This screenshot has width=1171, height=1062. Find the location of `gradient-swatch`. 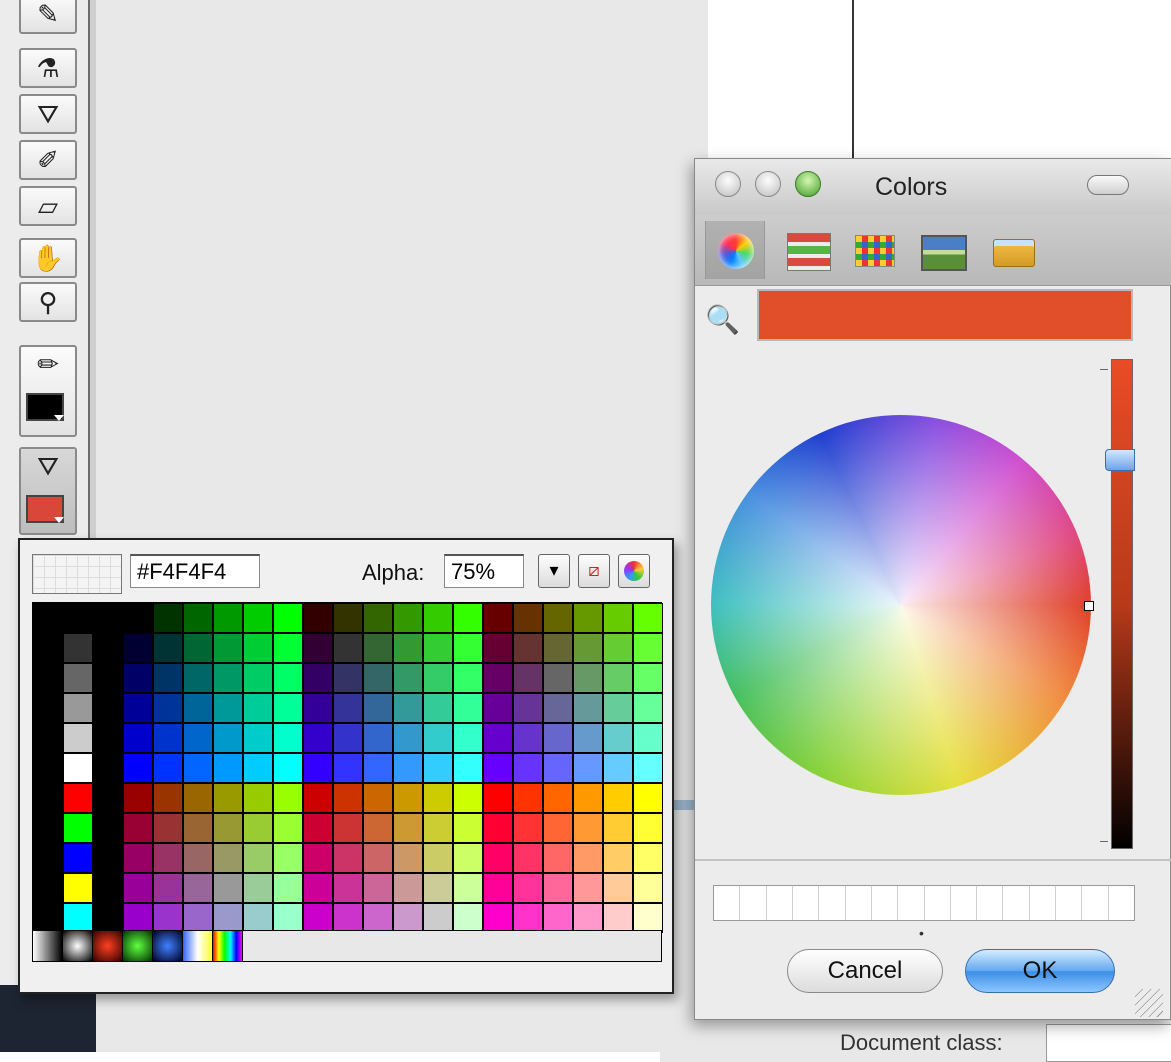

gradient-swatch is located at coordinates (168, 946).